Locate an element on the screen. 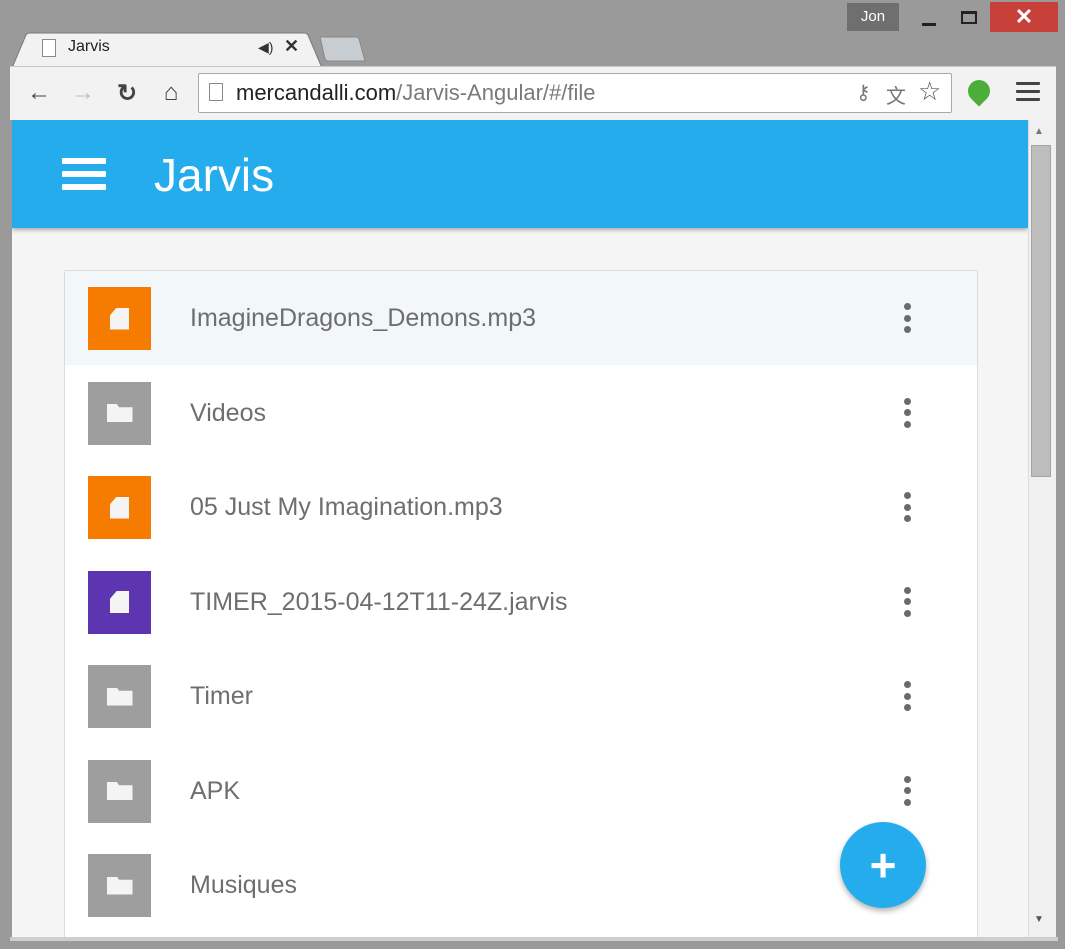 This screenshot has height=949, width=1065. minimize-icon is located at coordinates (929, 24).